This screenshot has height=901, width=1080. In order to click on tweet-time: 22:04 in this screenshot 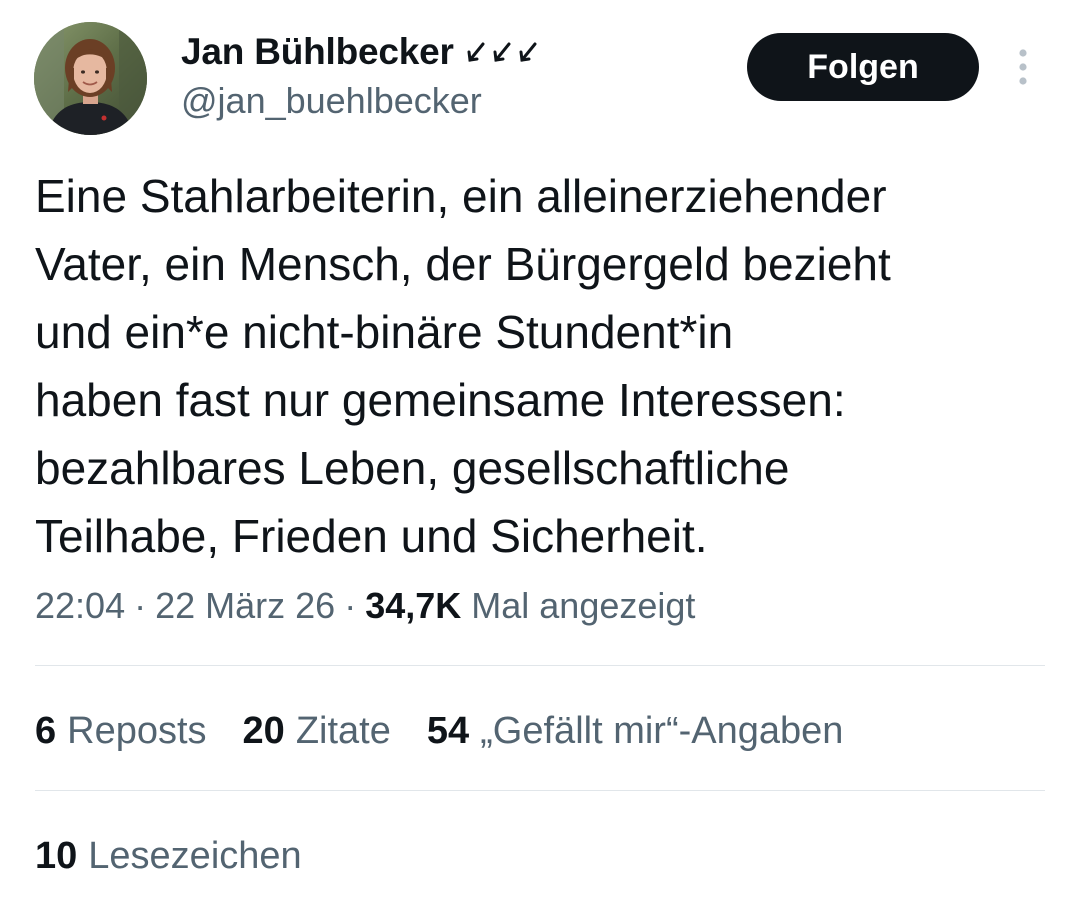, I will do `click(80, 606)`.